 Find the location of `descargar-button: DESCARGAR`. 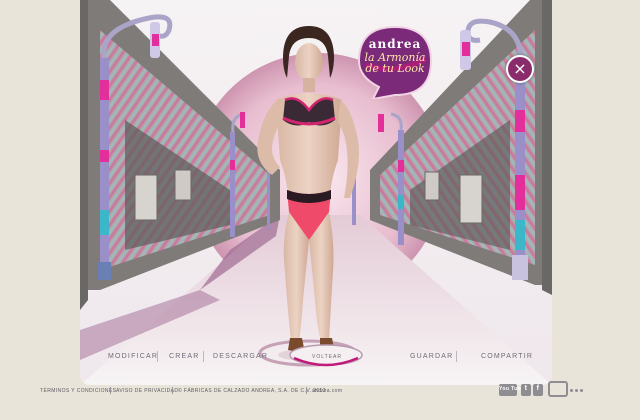

descargar-button: DESCARGAR is located at coordinates (240, 356).